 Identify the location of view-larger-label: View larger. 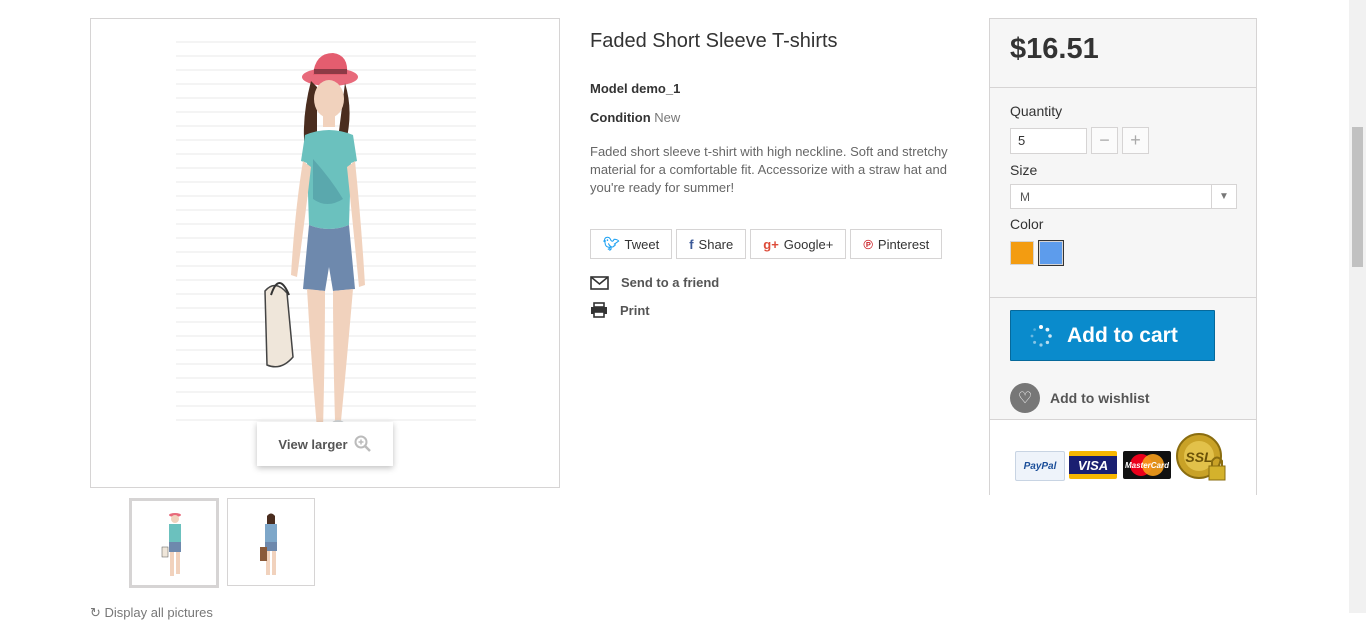
(313, 444).